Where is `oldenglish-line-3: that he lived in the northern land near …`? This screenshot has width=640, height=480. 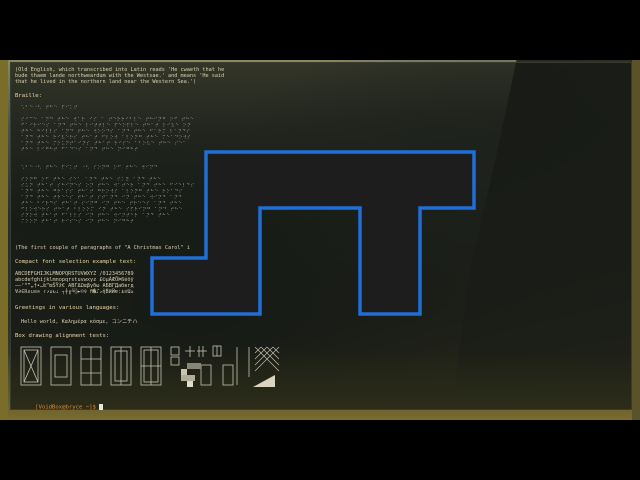 oldenglish-line-3: that he lived in the northern land near … is located at coordinates (106, 82).